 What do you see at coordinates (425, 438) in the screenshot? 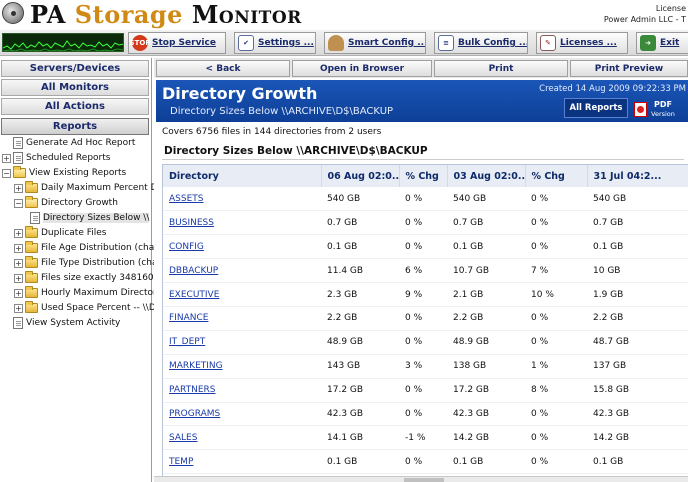
I see `table-row: SALES 14.1 GB -1 % 14.2 GB 0 % 14.2 GB` at bounding box center [425, 438].